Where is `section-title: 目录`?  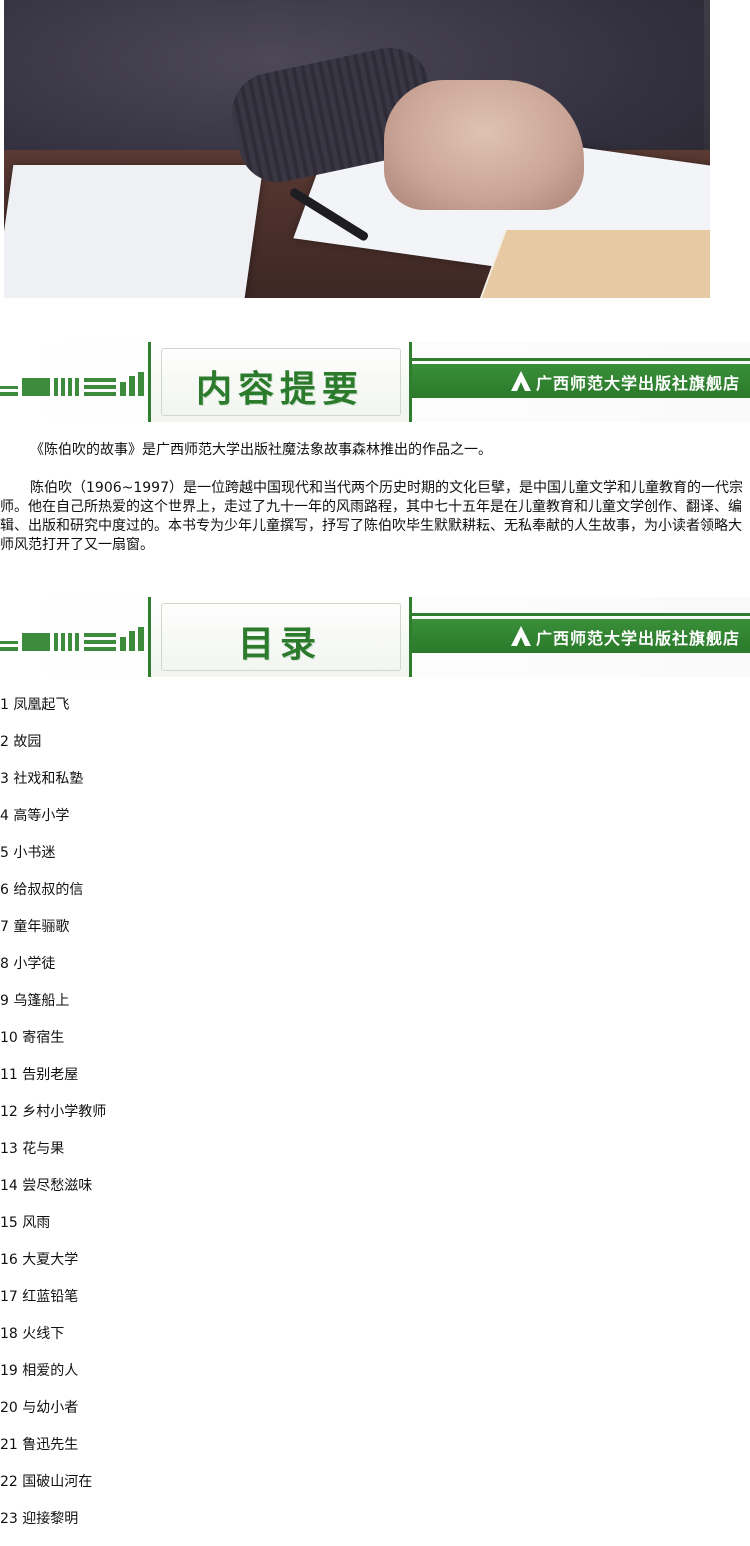 section-title: 目录 is located at coordinates (279, 644).